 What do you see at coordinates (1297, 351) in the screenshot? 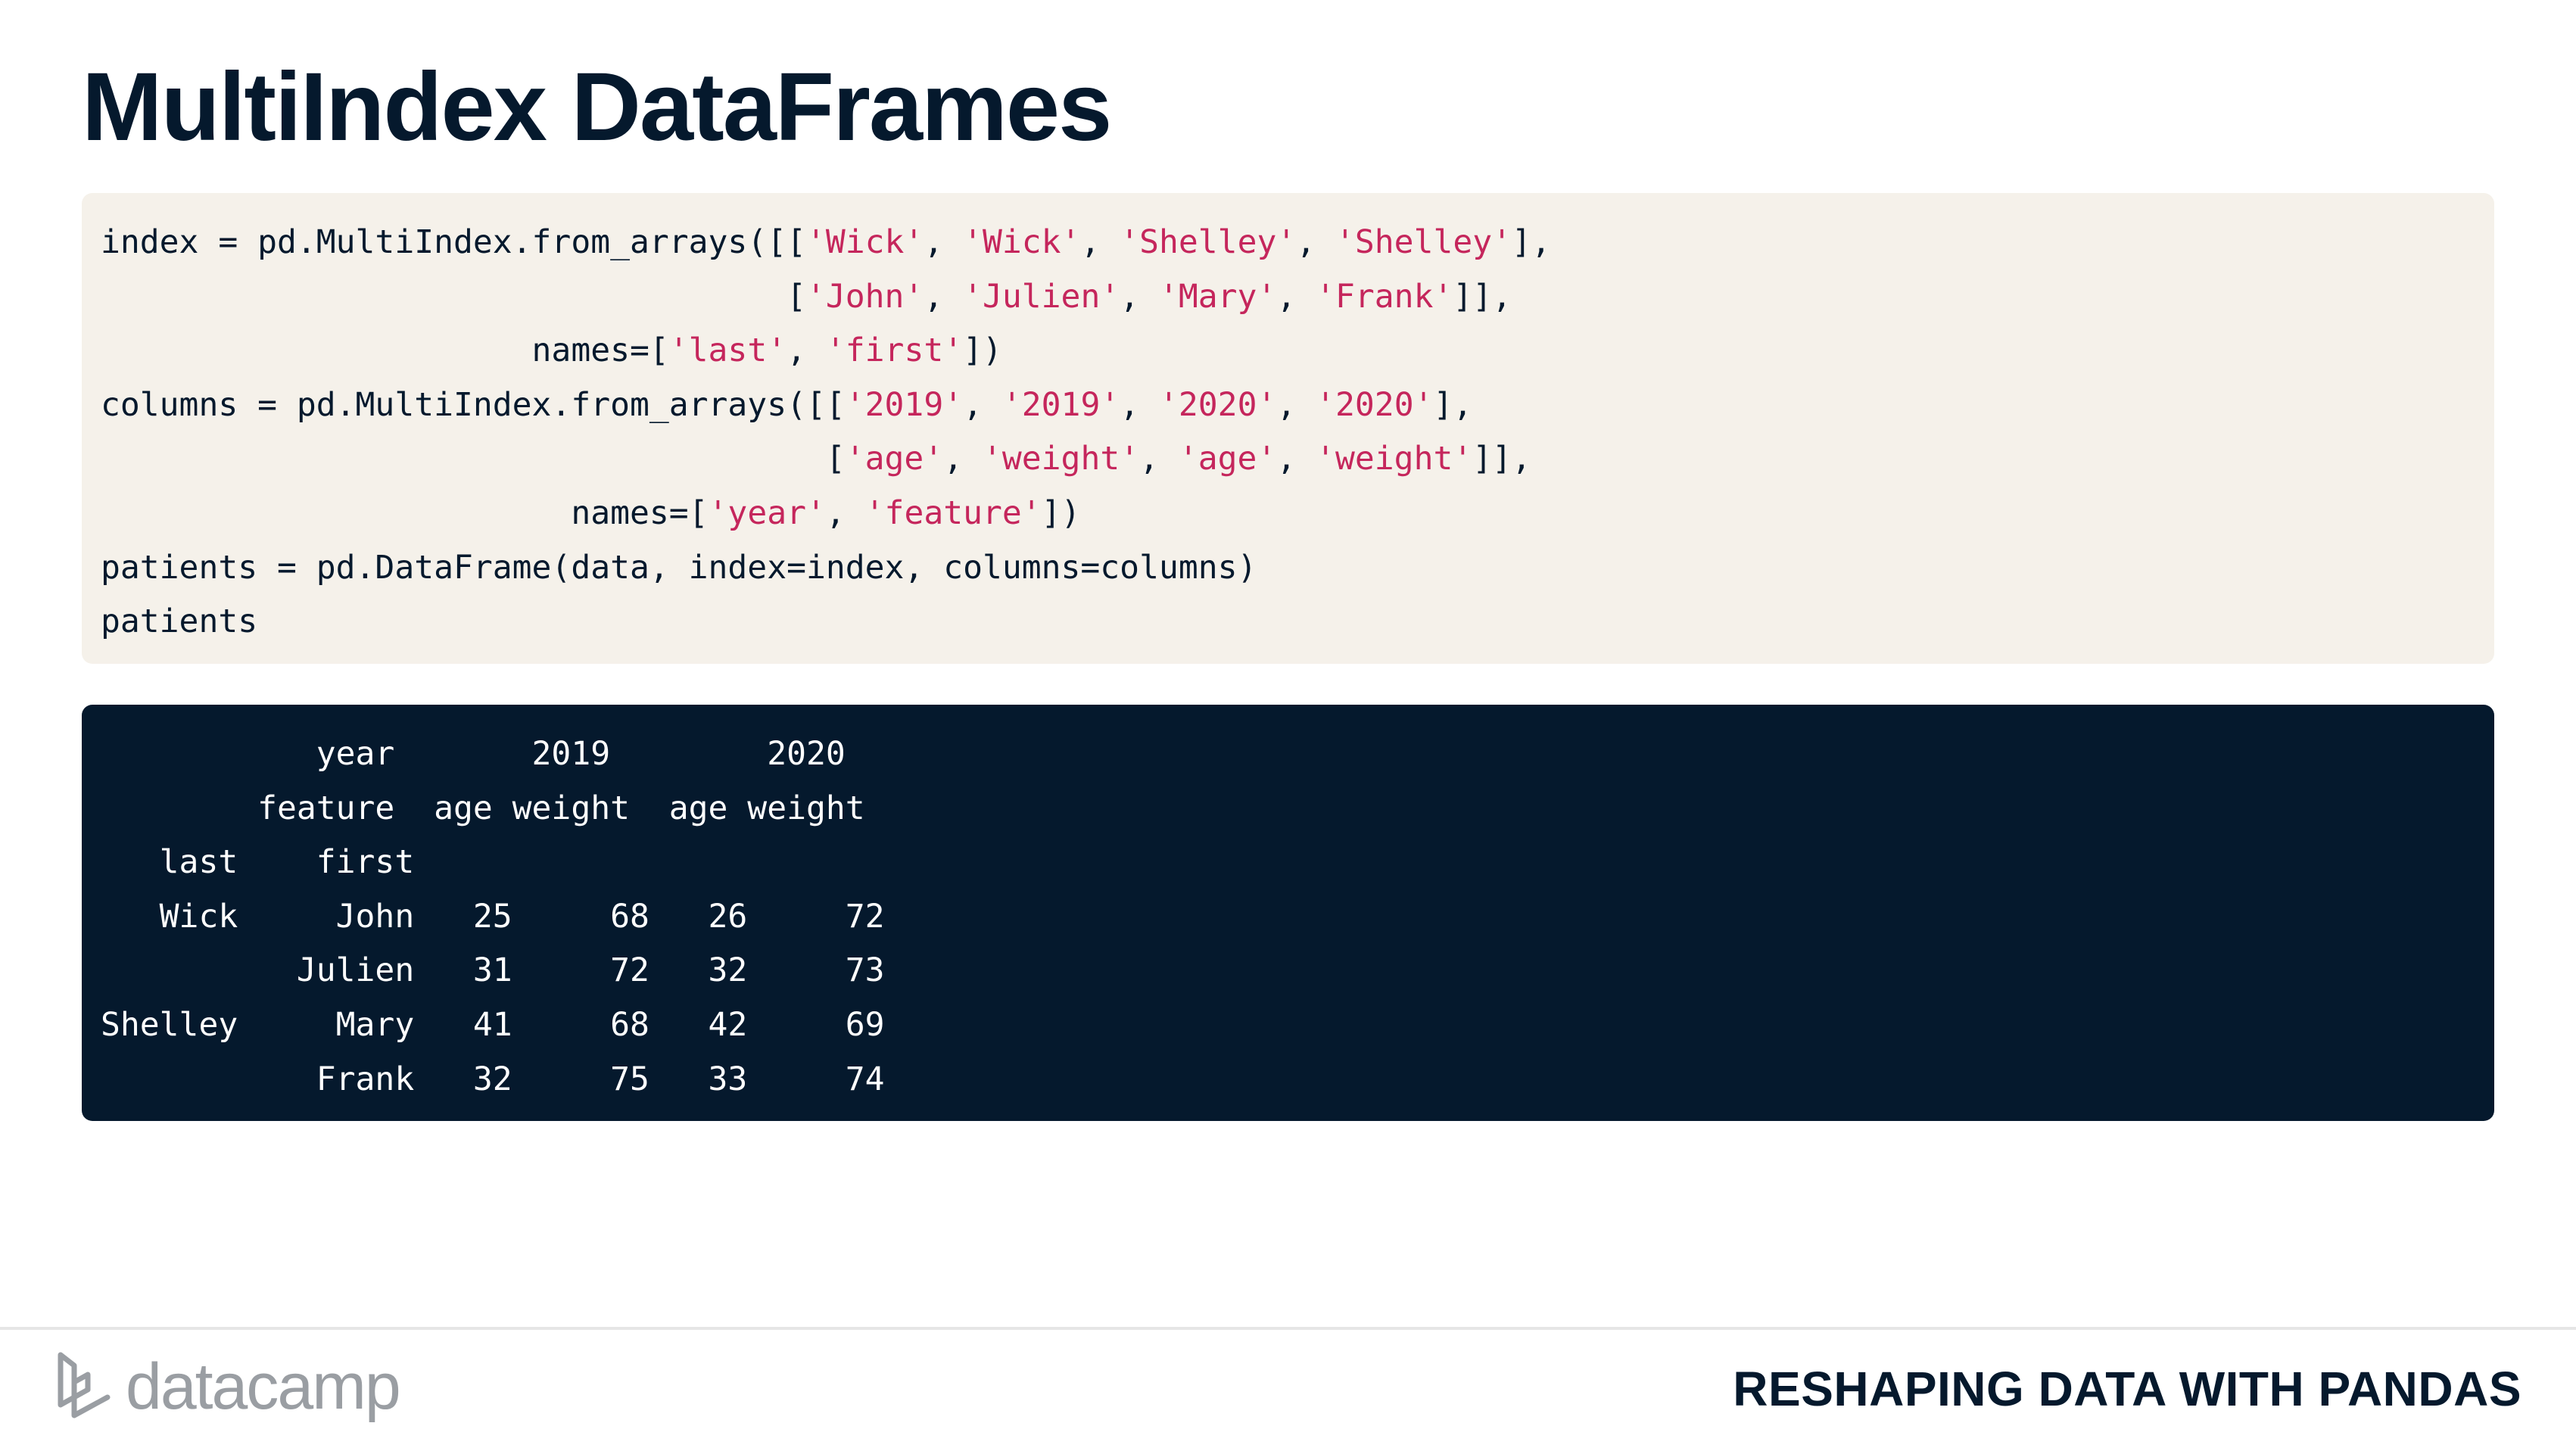
I see `code-line: names=['last', 'first'])` at bounding box center [1297, 351].